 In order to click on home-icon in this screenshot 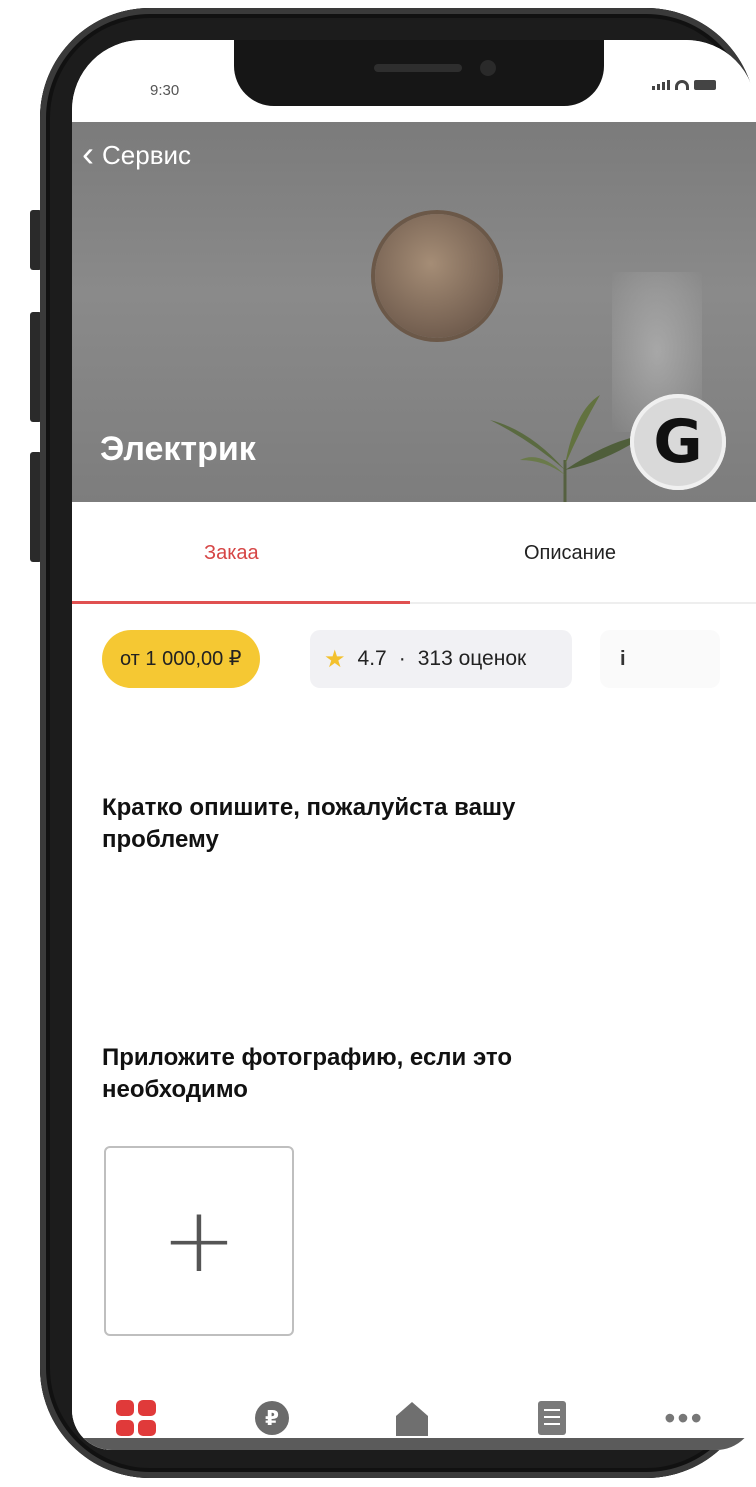, I will do `click(412, 1419)`.